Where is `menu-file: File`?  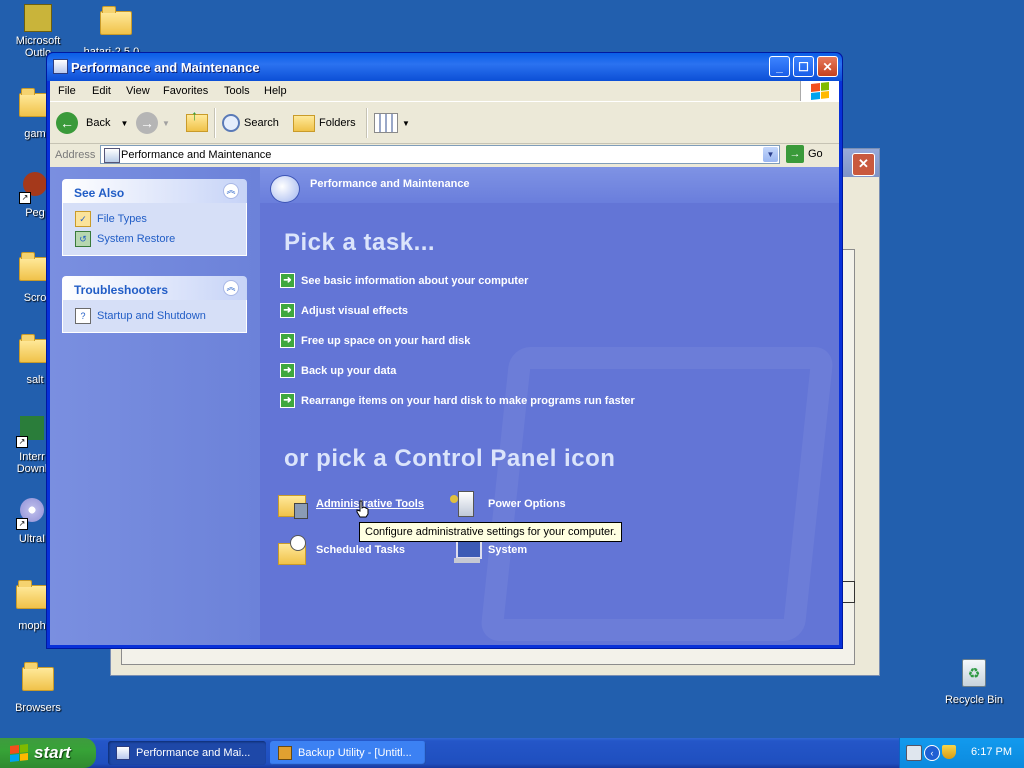 menu-file: File is located at coordinates (67, 91).